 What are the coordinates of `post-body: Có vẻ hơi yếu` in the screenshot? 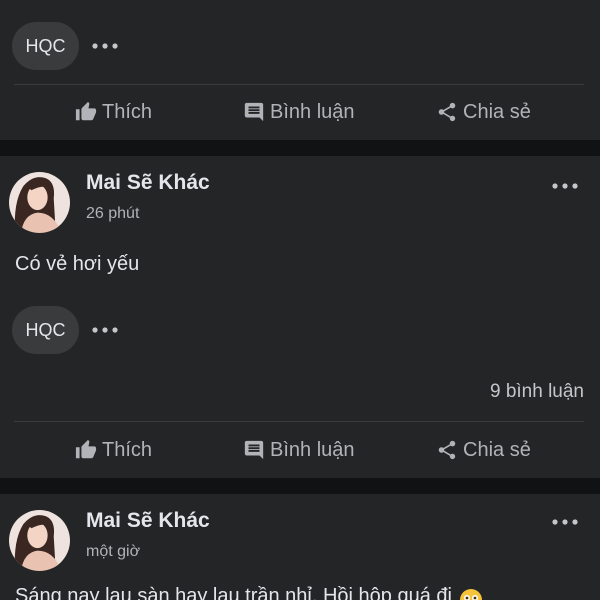 It's located at (77, 264).